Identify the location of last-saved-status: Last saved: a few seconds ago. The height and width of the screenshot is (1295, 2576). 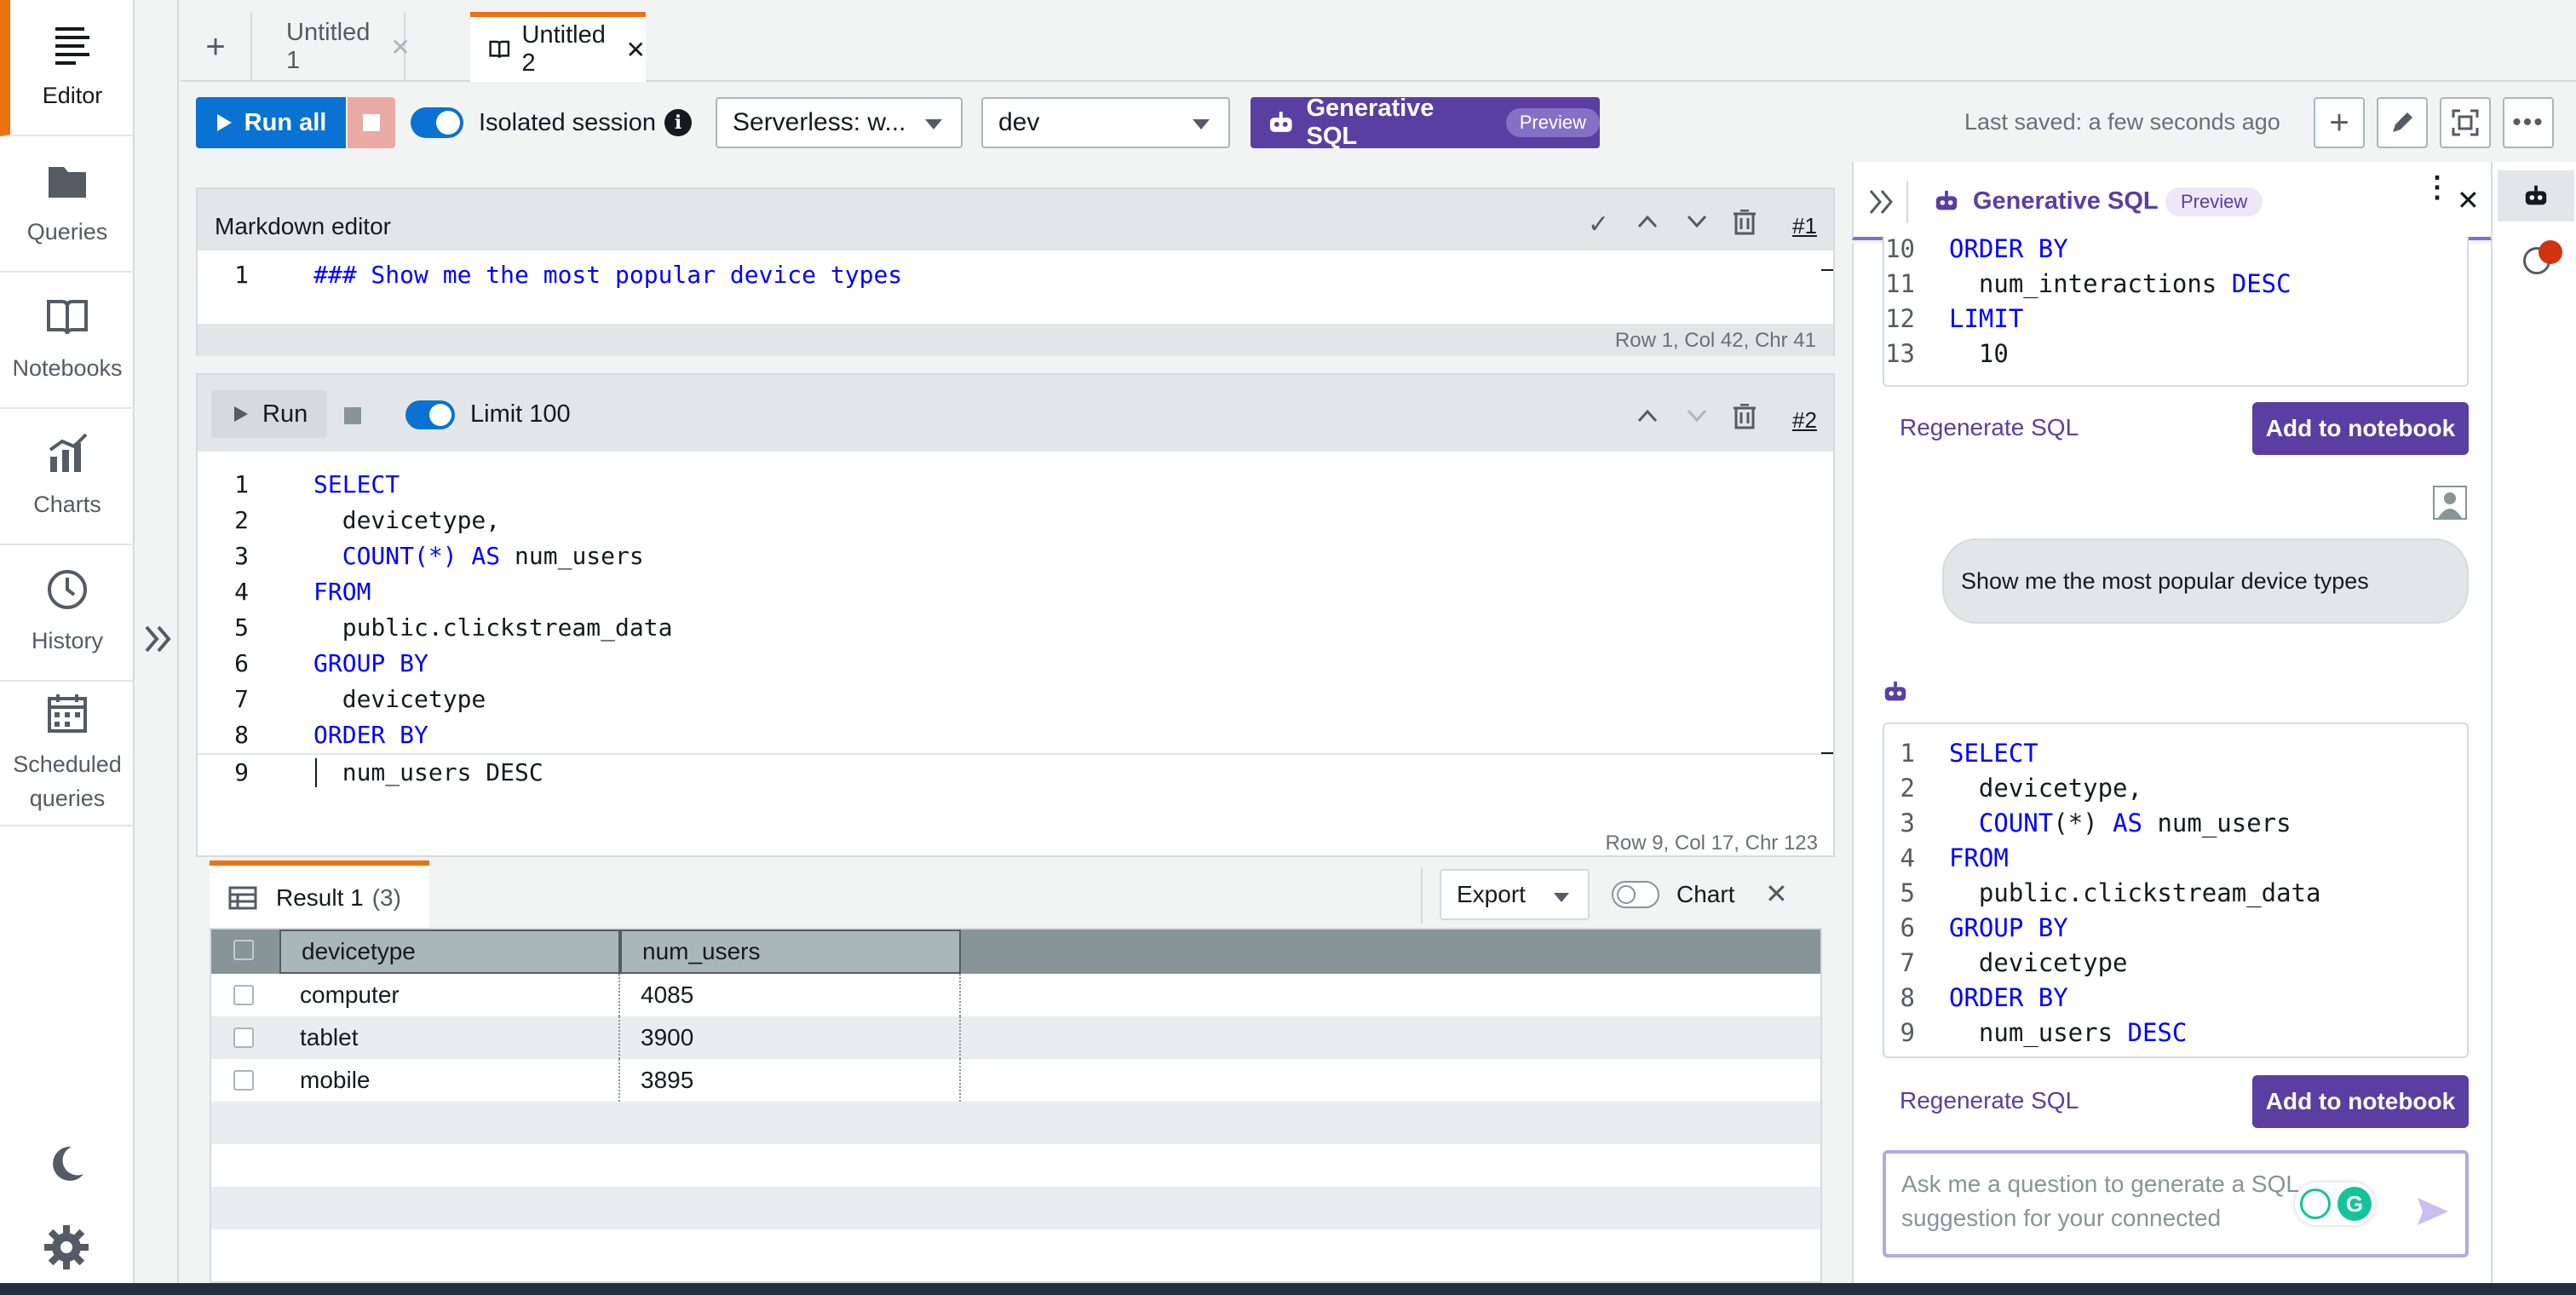
(2122, 122).